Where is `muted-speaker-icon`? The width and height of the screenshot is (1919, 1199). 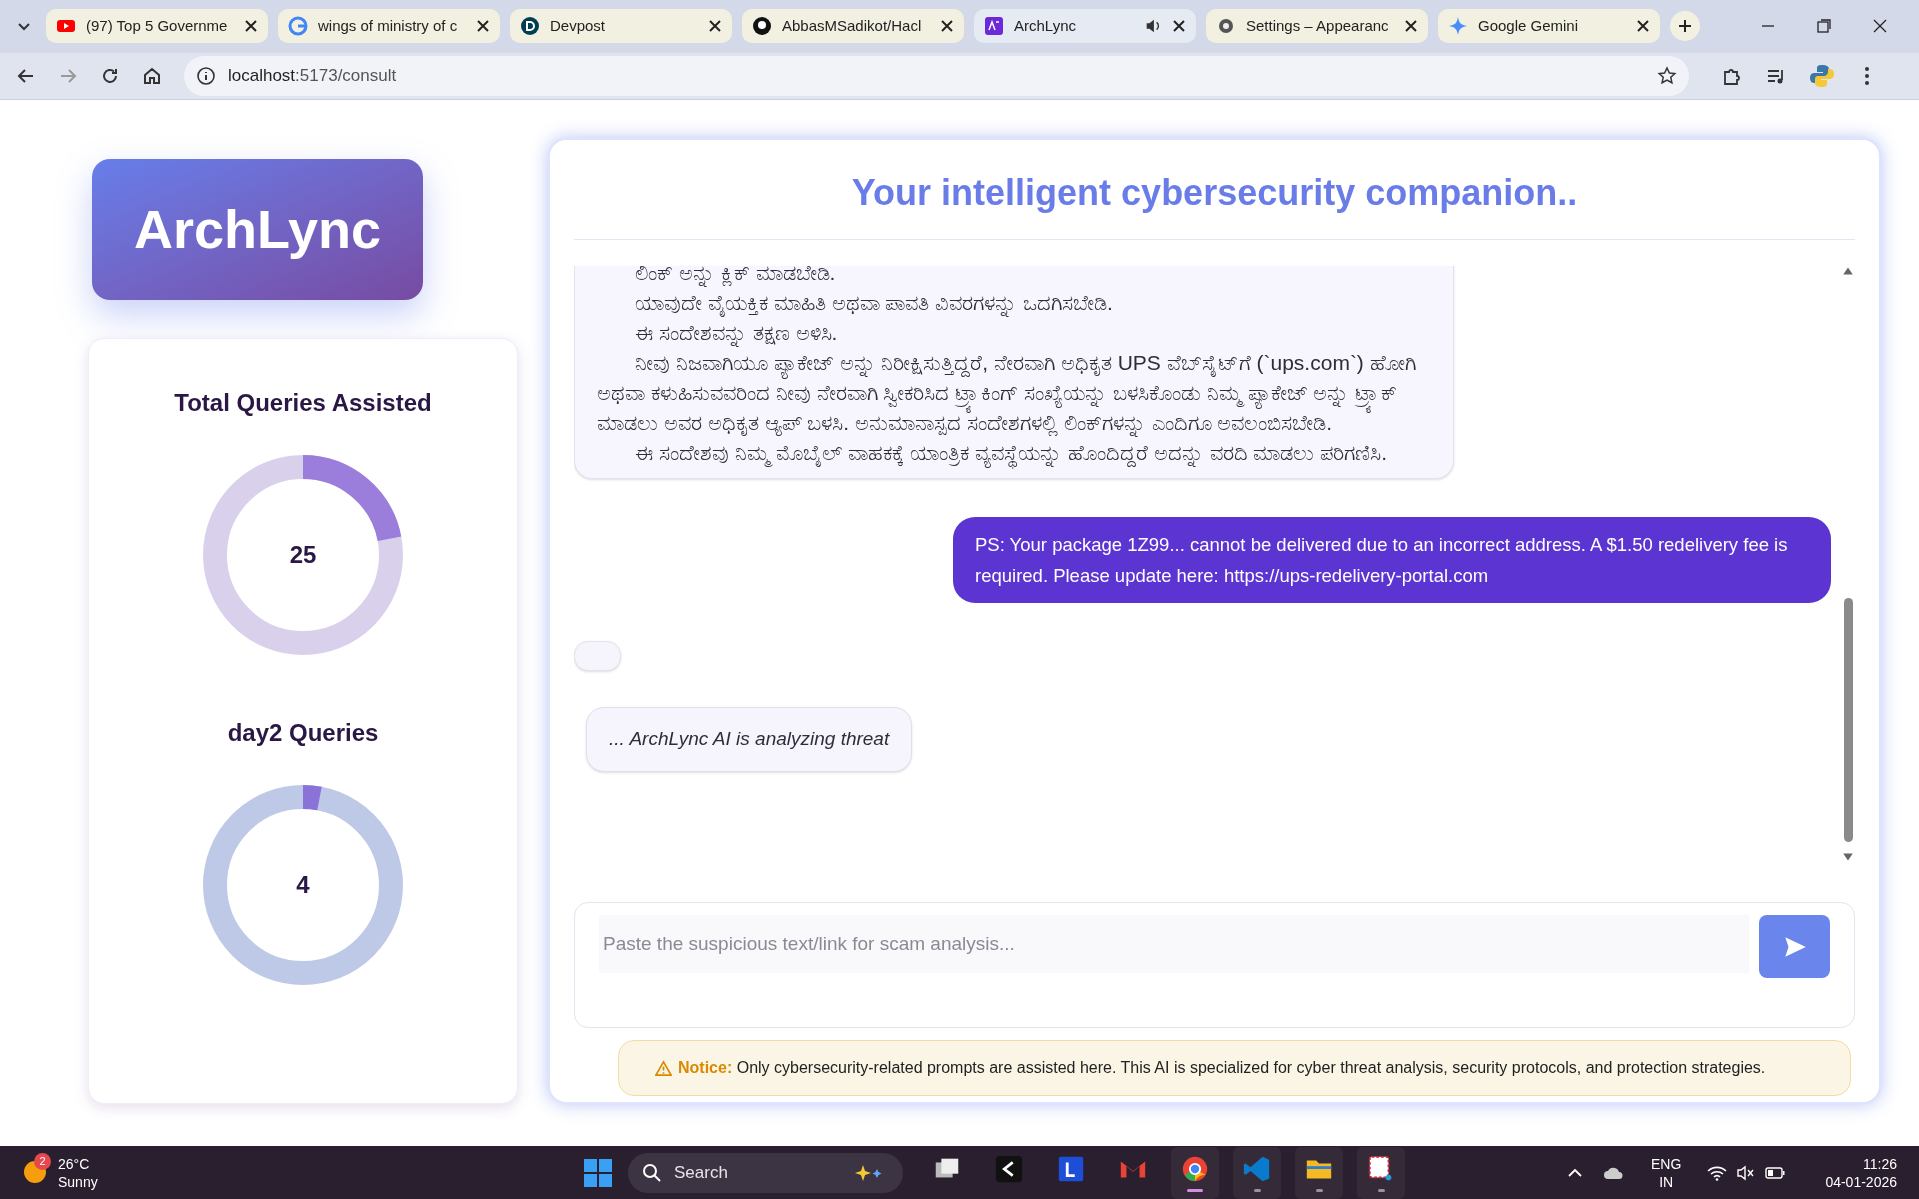 muted-speaker-icon is located at coordinates (1746, 1172).